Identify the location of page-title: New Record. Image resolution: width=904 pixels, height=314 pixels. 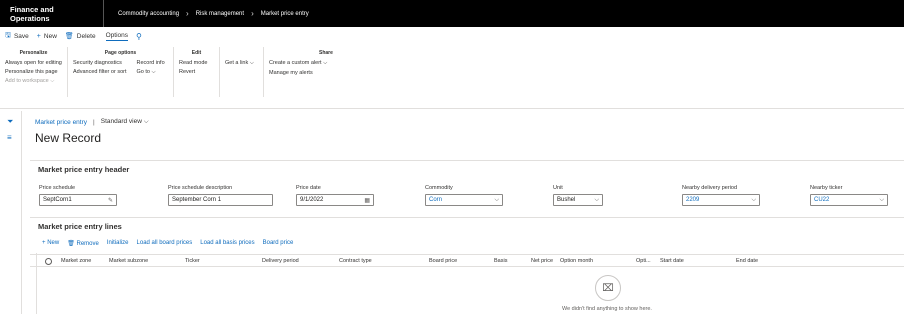
(68, 138).